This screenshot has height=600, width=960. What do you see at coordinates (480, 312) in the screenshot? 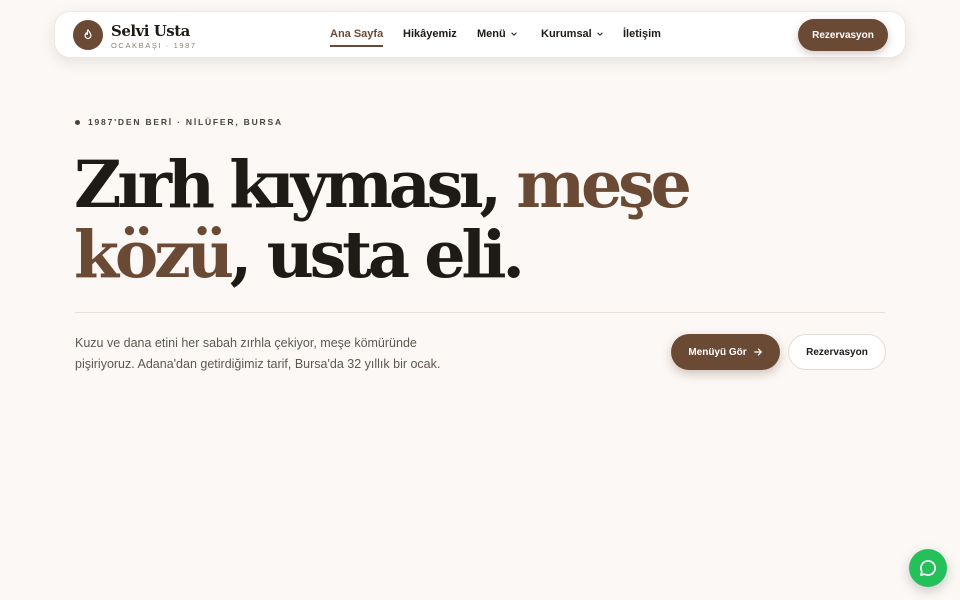
I see `hero-divider` at bounding box center [480, 312].